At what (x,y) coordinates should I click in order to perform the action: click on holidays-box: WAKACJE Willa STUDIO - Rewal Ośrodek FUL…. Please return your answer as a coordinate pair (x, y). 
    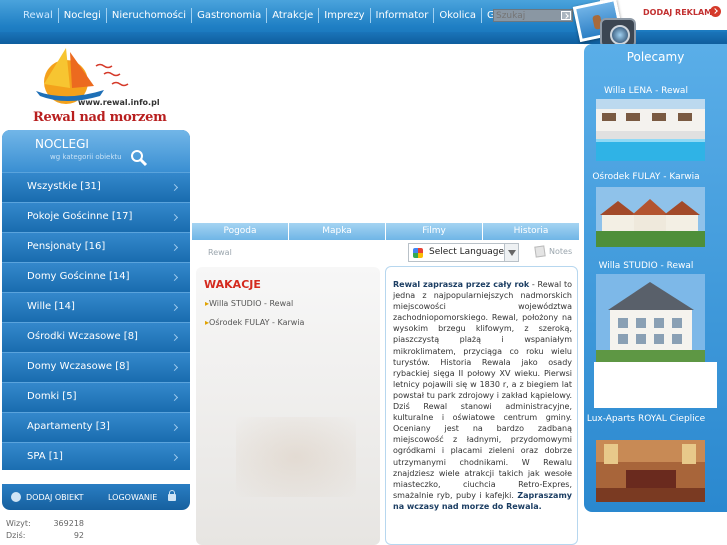
    Looking at the image, I should click on (288, 406).